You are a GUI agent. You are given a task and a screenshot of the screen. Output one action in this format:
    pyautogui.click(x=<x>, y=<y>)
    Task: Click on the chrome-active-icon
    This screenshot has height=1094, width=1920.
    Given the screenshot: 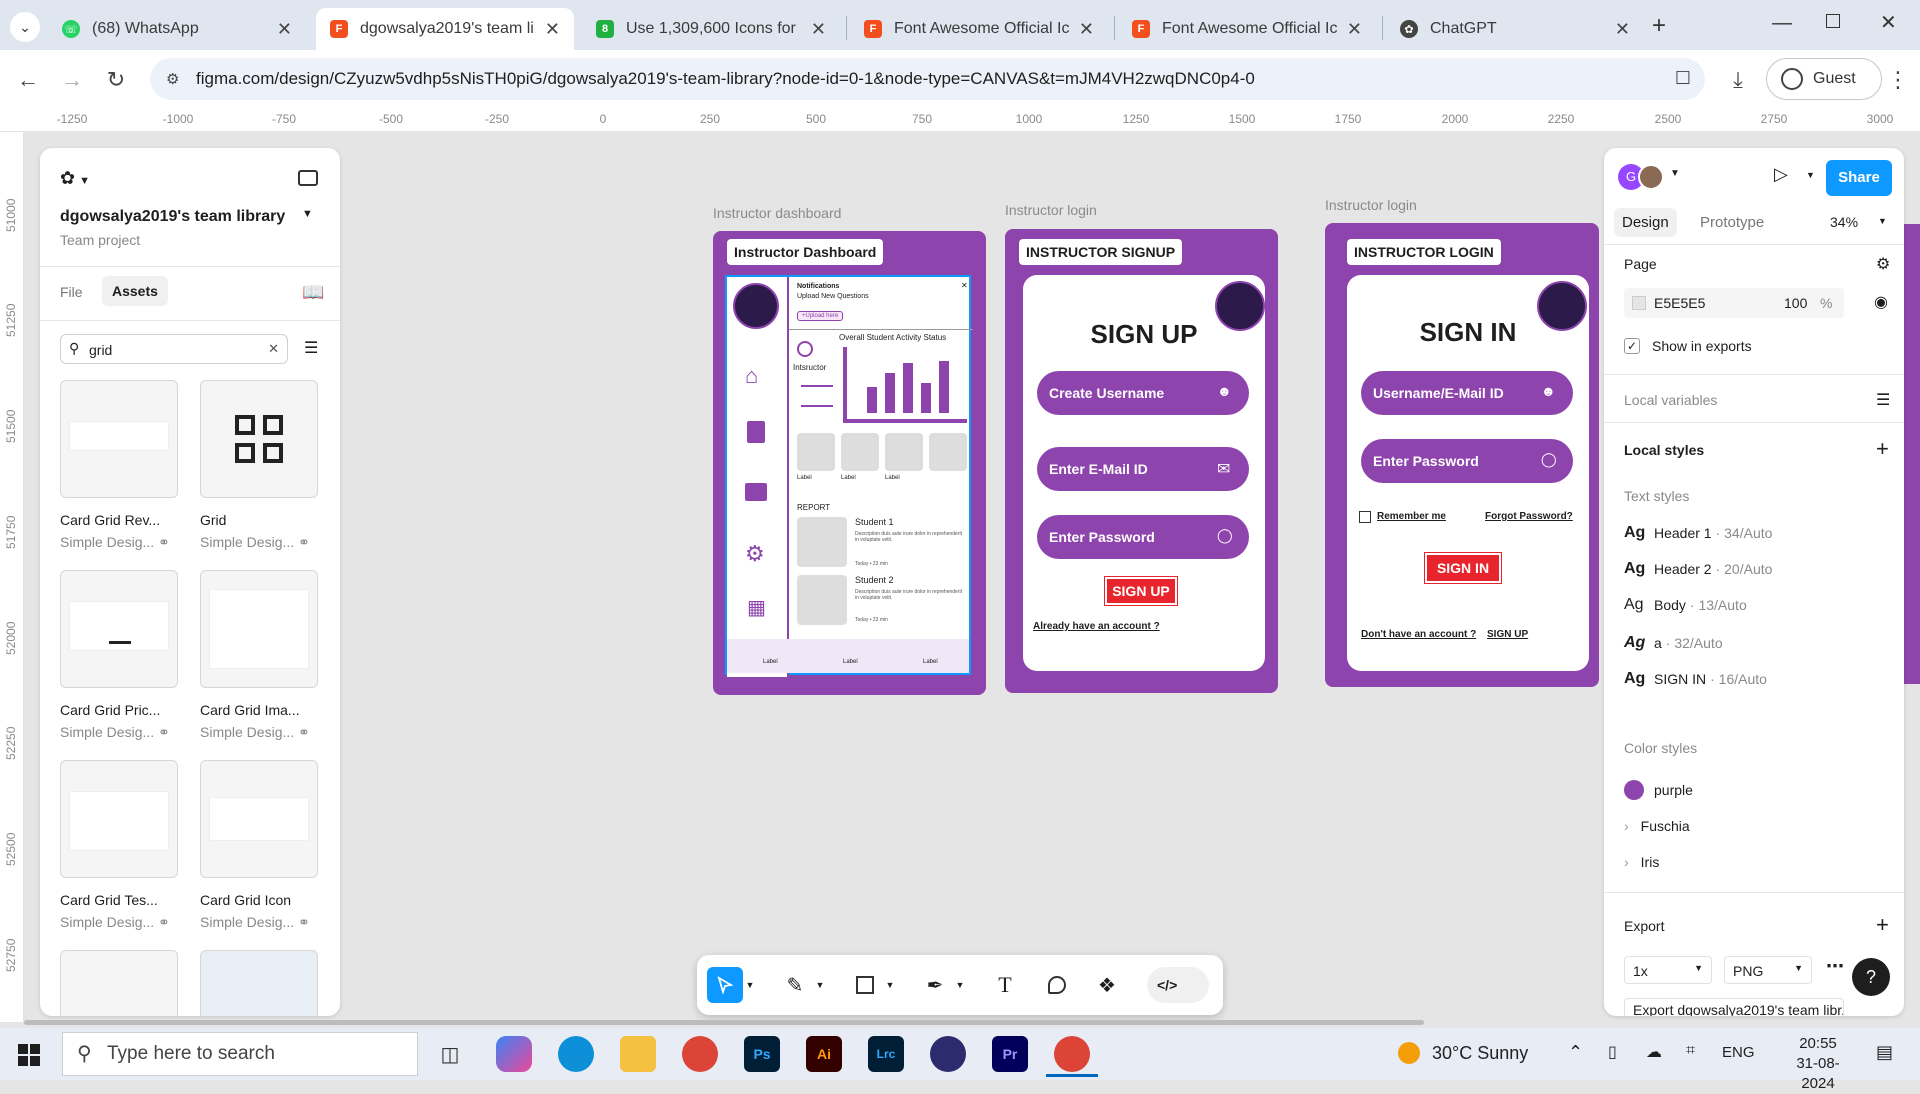 What is the action you would take?
    pyautogui.click(x=1072, y=1054)
    